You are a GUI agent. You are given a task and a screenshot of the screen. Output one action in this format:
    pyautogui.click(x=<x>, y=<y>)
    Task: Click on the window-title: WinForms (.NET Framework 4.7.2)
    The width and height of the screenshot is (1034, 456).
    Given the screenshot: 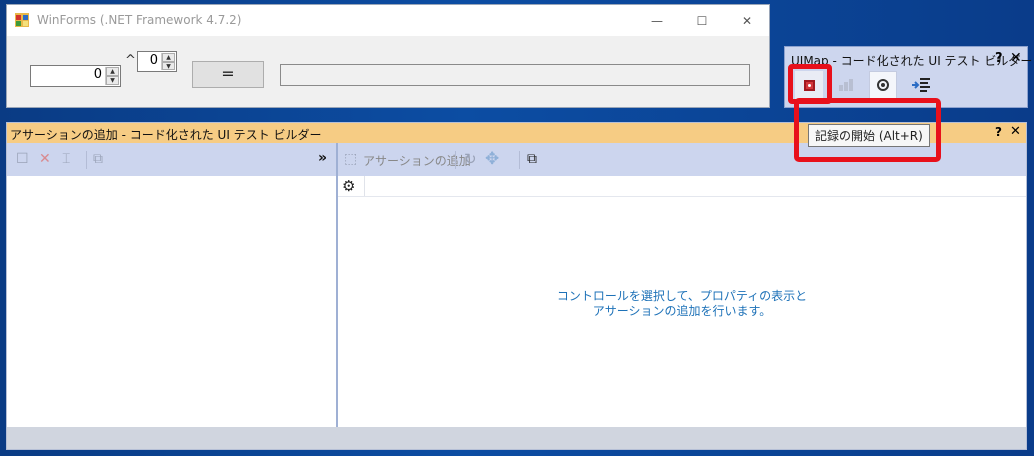 What is the action you would take?
    pyautogui.click(x=139, y=20)
    